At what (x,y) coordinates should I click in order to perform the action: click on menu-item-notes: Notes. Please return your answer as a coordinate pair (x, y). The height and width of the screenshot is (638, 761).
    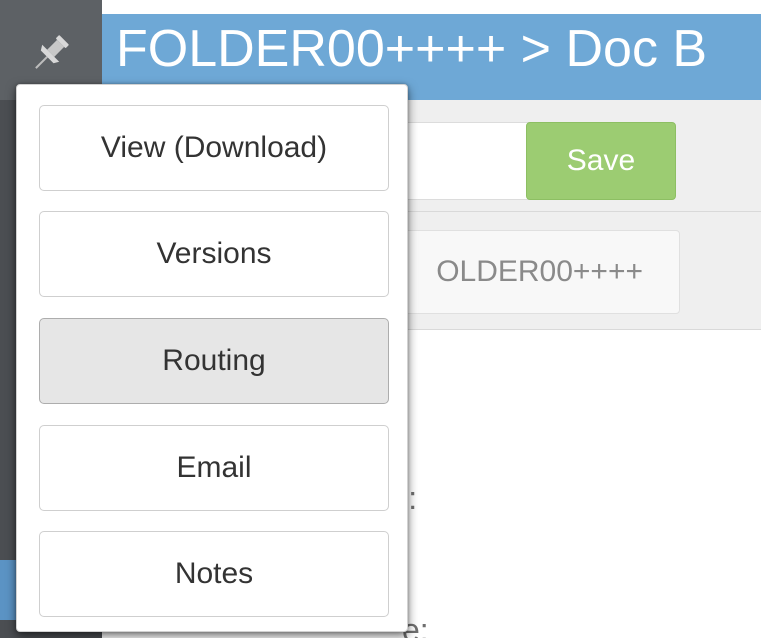
    Looking at the image, I should click on (214, 574).